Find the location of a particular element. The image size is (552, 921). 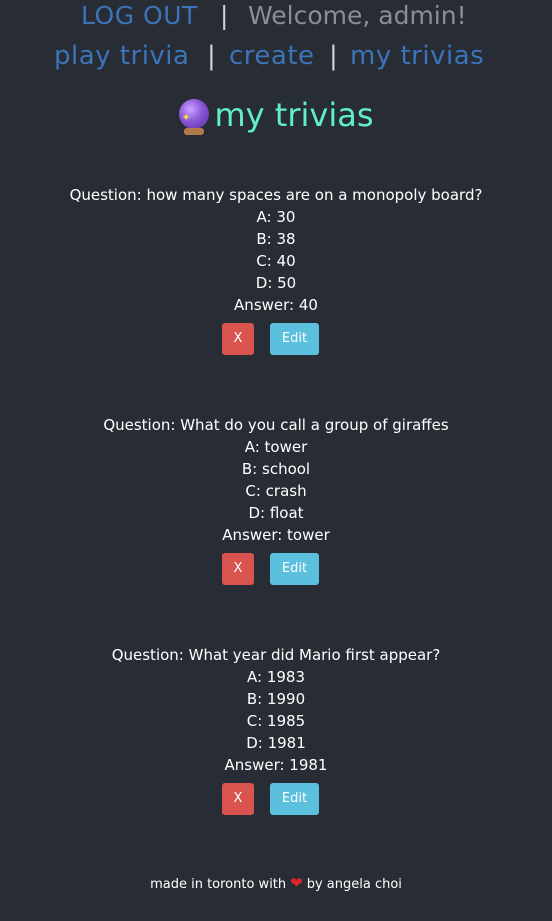

trivia-option-d: D: 50 is located at coordinates (276, 283).